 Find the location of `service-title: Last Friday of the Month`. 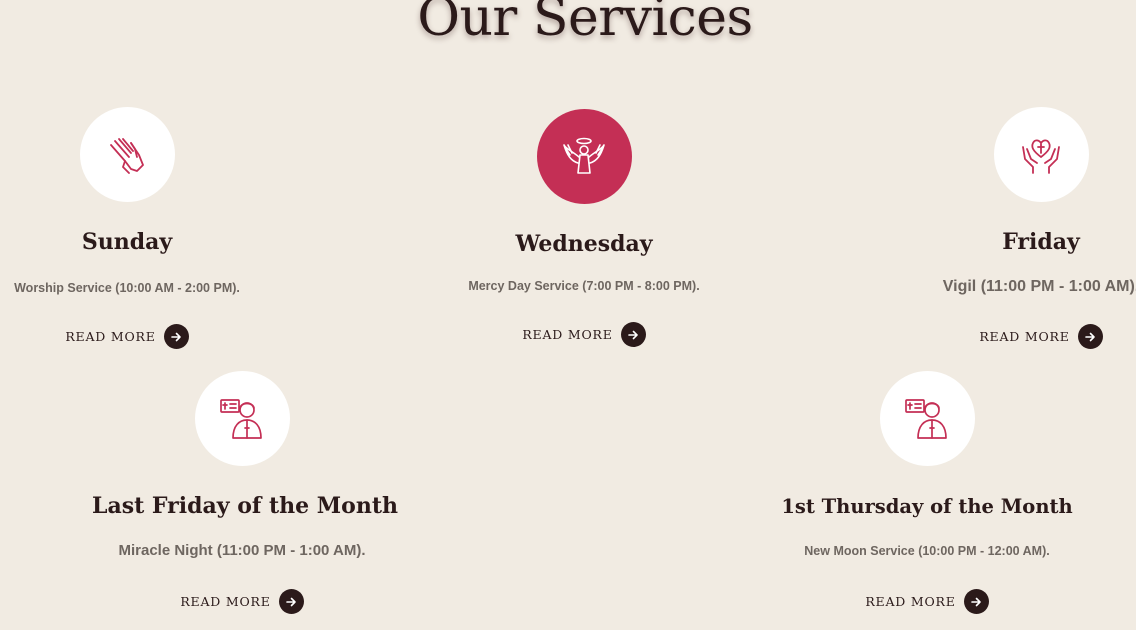

service-title: Last Friday of the Month is located at coordinates (245, 506).